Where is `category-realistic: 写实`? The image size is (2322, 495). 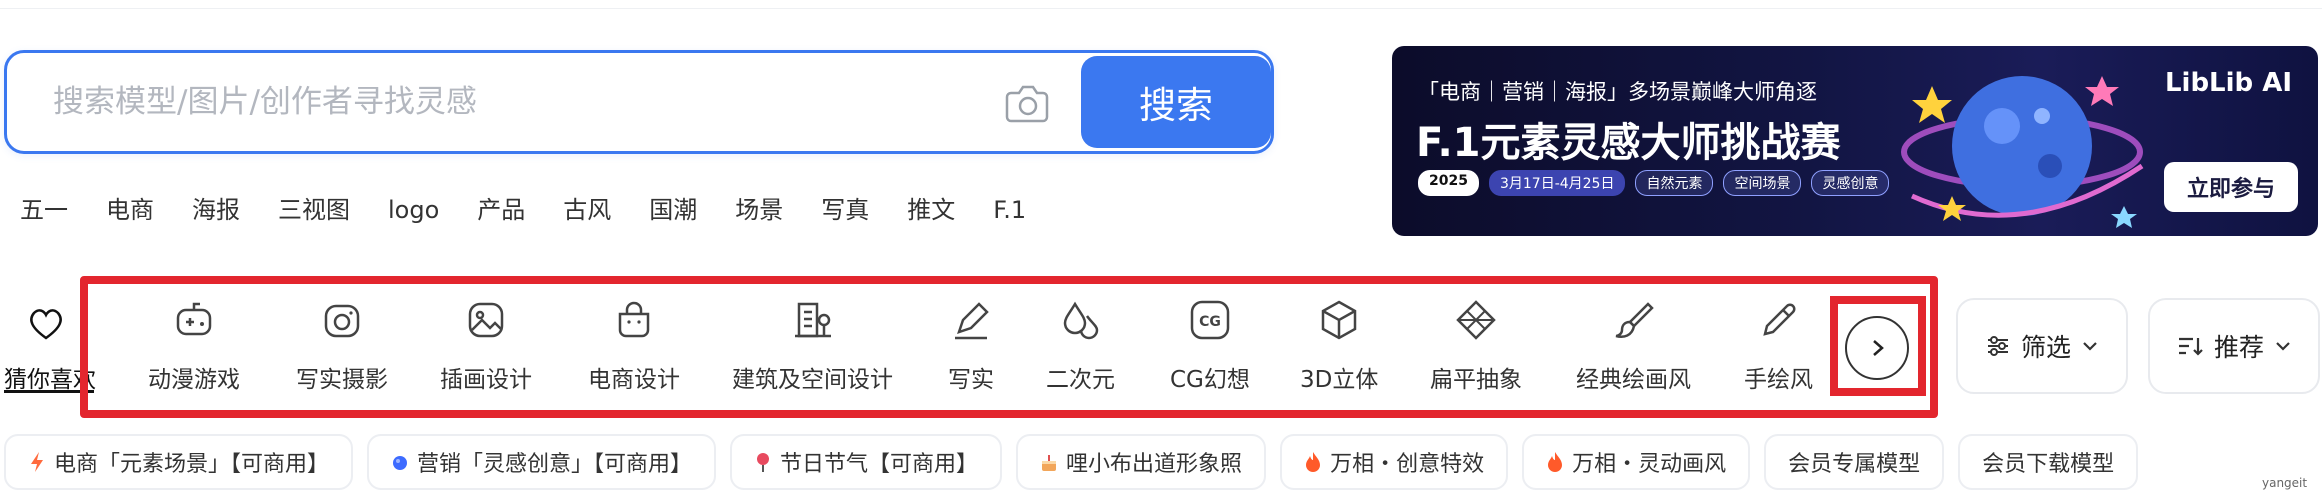
category-realistic: 写实 is located at coordinates (971, 346).